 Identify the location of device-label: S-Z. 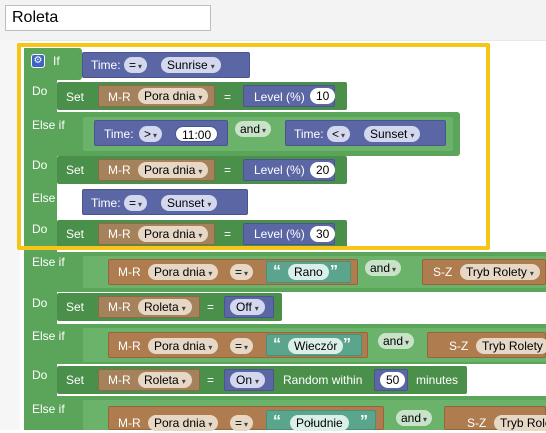
(477, 423).